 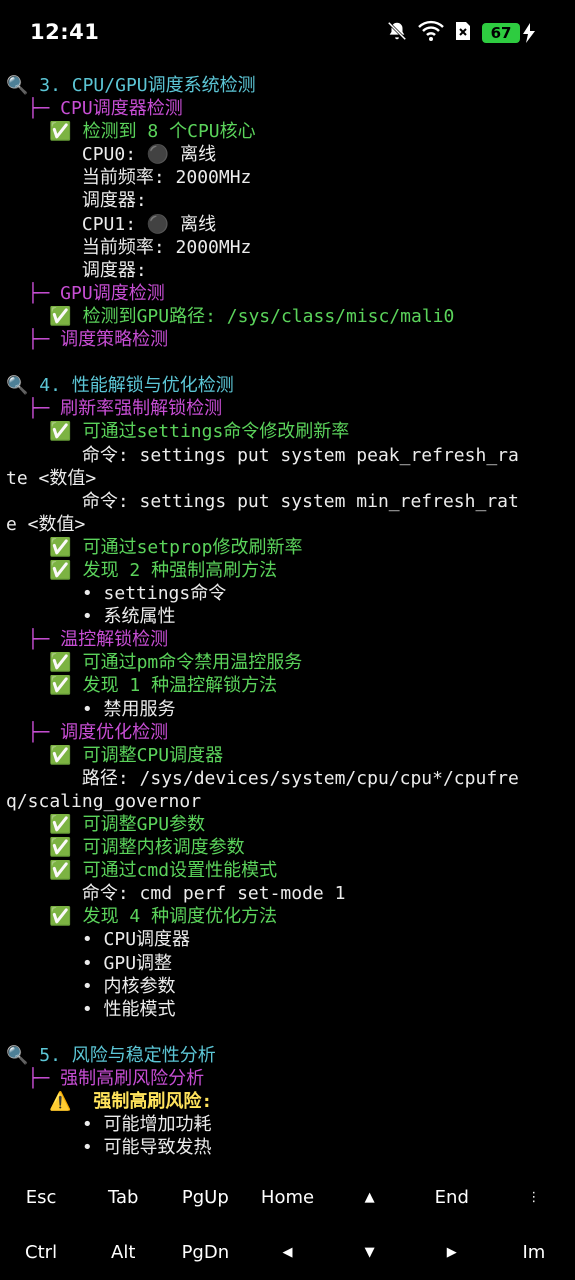 I want to click on battery-icon: 67, so click(x=508, y=33).